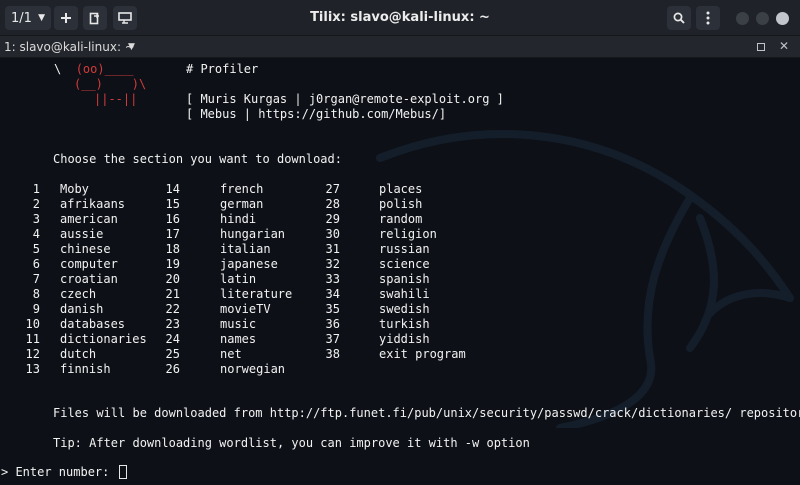 The width and height of the screenshot is (800, 485). What do you see at coordinates (103, 339) in the screenshot?
I see `option-label: dictionaries` at bounding box center [103, 339].